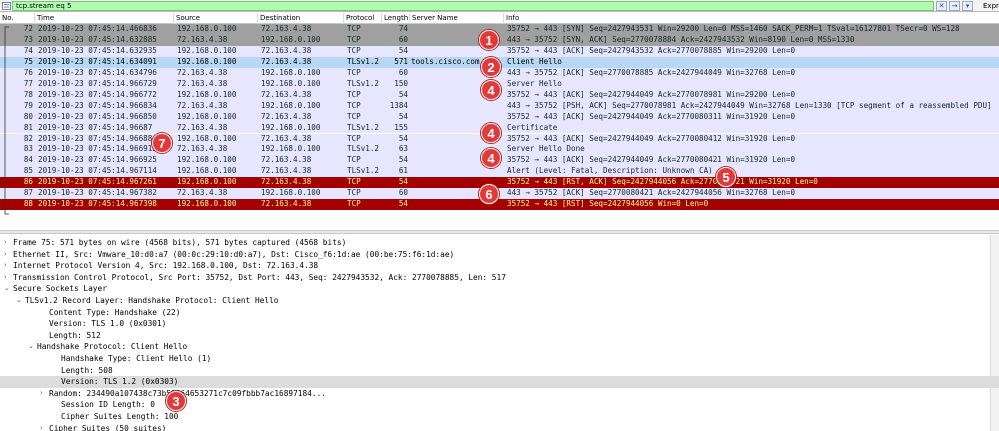 Image resolution: width=999 pixels, height=431 pixels. What do you see at coordinates (17, 18) in the screenshot?
I see `column-header-no: No.` at bounding box center [17, 18].